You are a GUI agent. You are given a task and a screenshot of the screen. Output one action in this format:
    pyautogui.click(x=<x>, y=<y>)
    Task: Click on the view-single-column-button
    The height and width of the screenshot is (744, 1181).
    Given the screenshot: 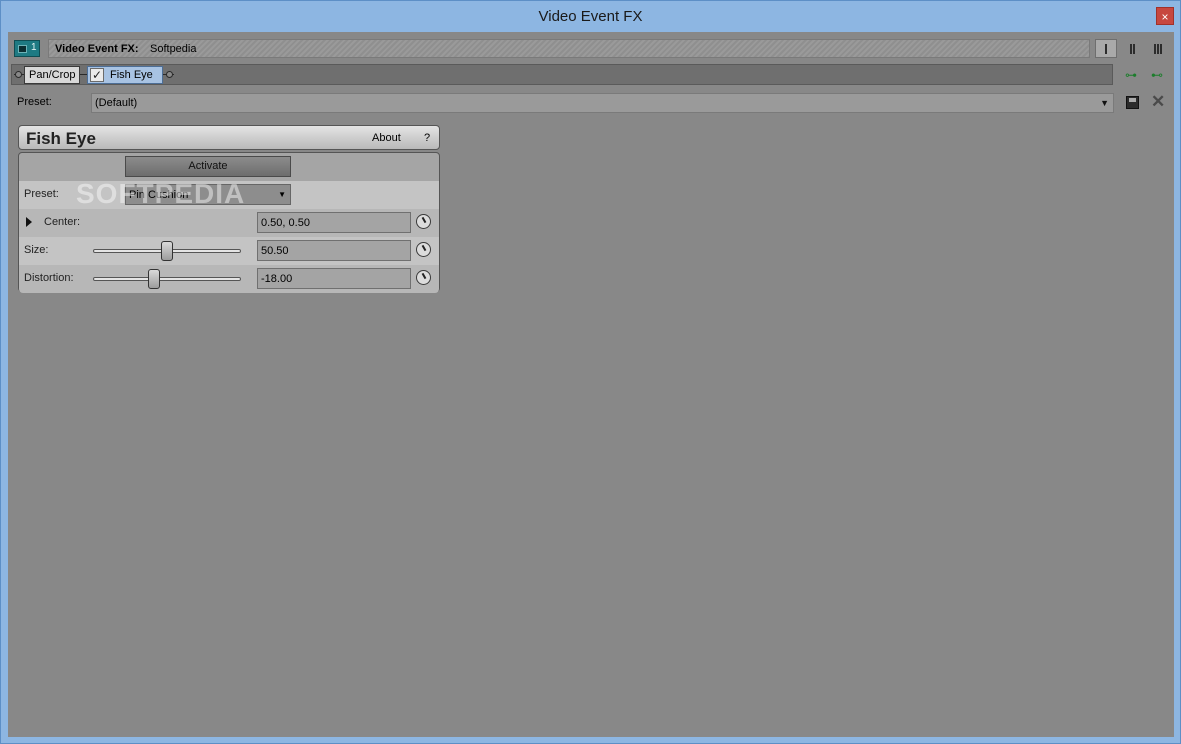 What is the action you would take?
    pyautogui.click(x=1106, y=48)
    